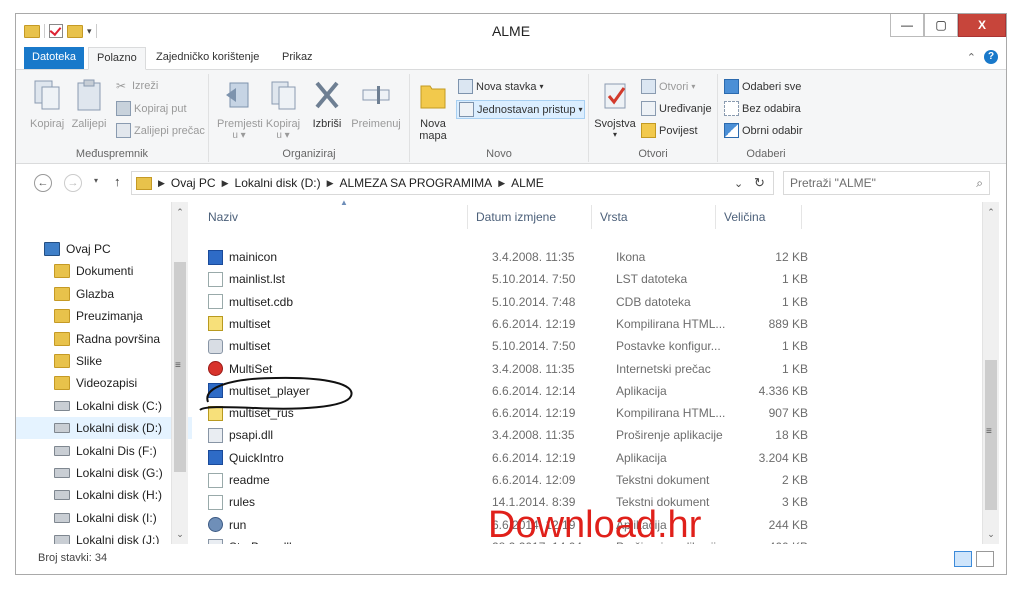  I want to click on column-header-type: Vrsta, so click(654, 217).